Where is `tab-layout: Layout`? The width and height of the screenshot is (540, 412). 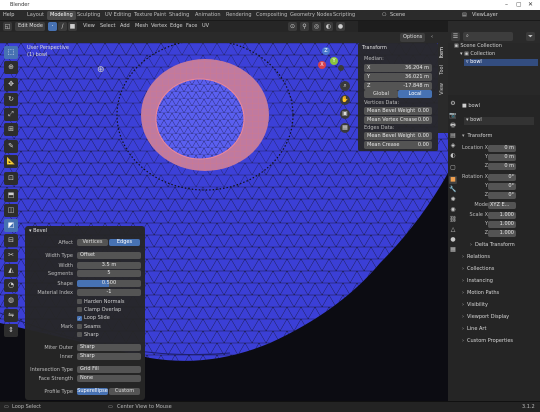
tab-layout: Layout is located at coordinates (35, 15).